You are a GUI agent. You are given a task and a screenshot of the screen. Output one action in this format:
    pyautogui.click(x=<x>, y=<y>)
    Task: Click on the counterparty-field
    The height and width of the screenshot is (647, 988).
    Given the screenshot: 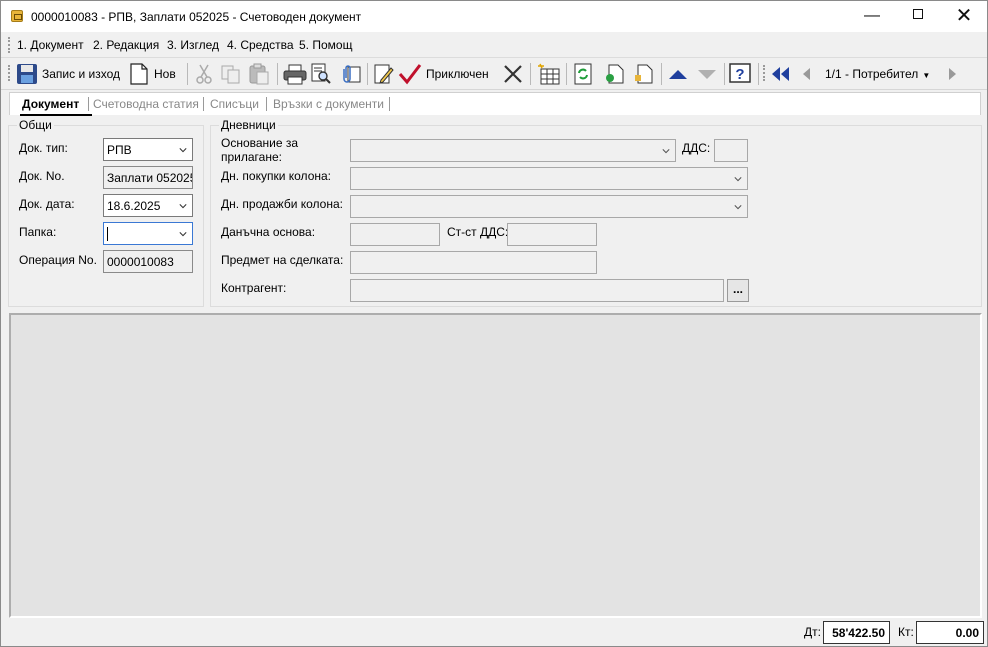 What is the action you would take?
    pyautogui.click(x=537, y=290)
    